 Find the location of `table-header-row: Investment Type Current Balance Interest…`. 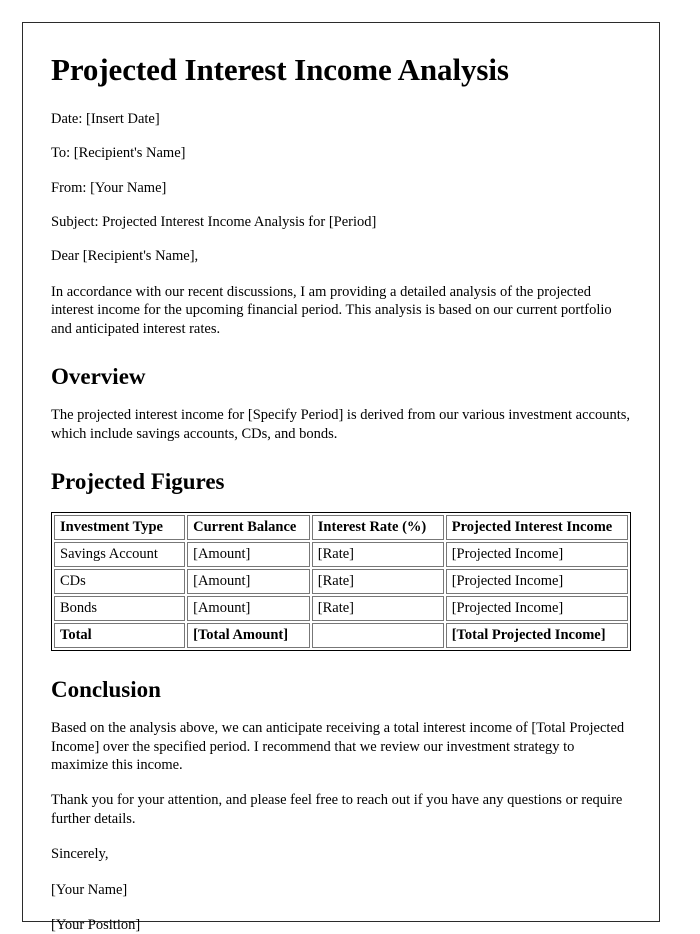

table-header-row: Investment Type Current Balance Interest… is located at coordinates (341, 527).